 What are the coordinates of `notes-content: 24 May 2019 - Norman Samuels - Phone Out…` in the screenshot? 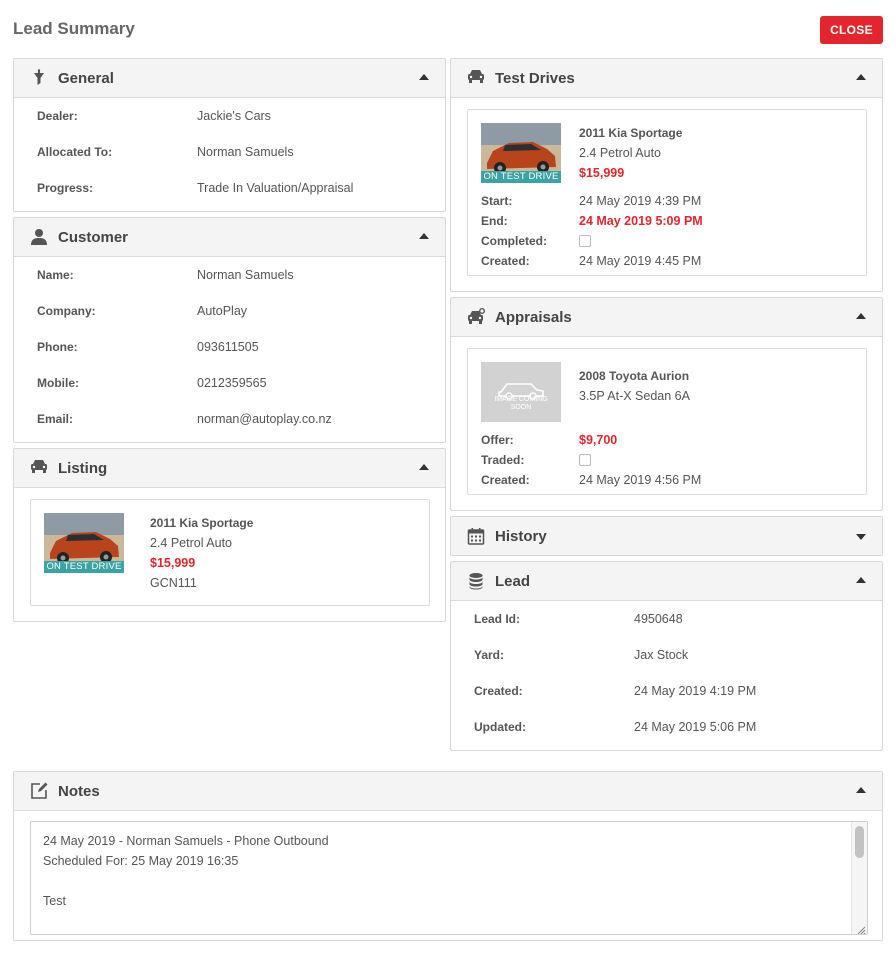 It's located at (186, 871).